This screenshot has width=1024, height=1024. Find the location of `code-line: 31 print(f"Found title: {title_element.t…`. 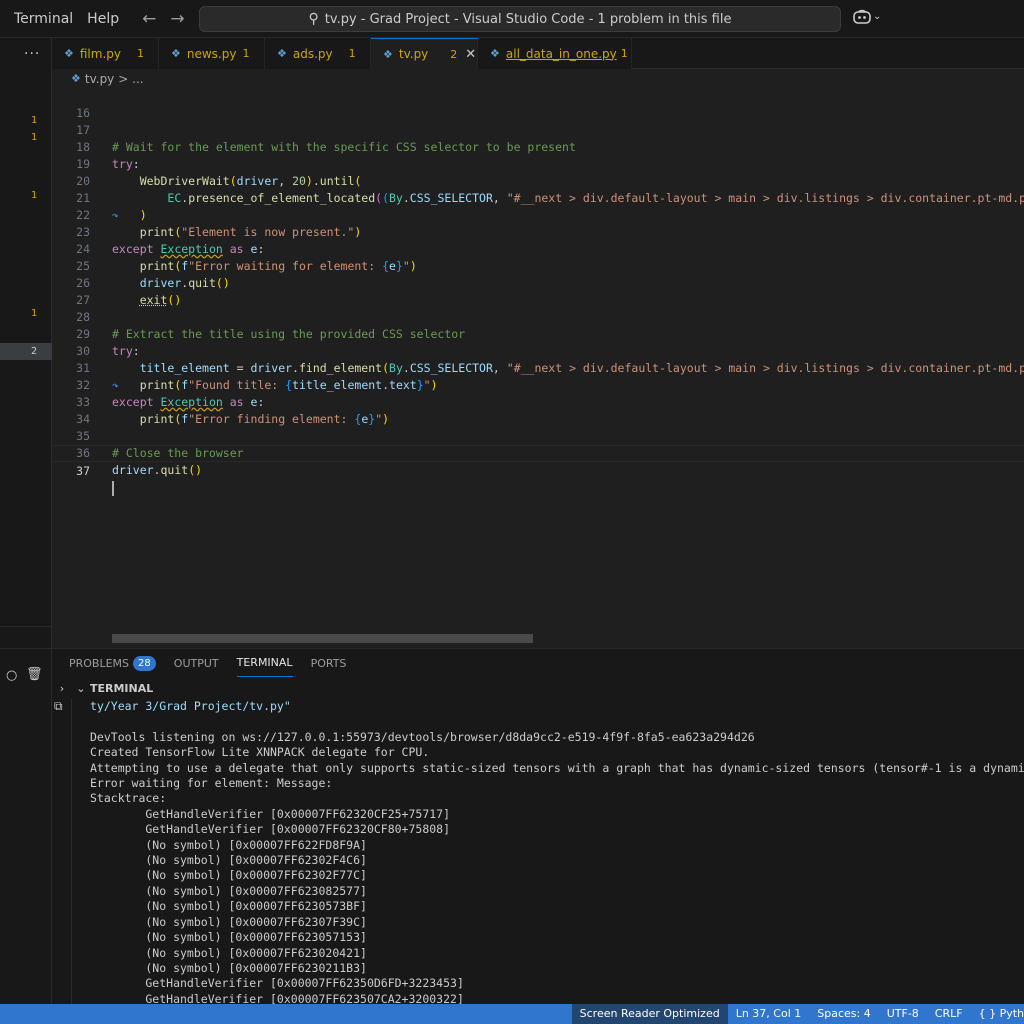

code-line: 31 print(f"Found title: {title_element.t… is located at coordinates (538, 367).